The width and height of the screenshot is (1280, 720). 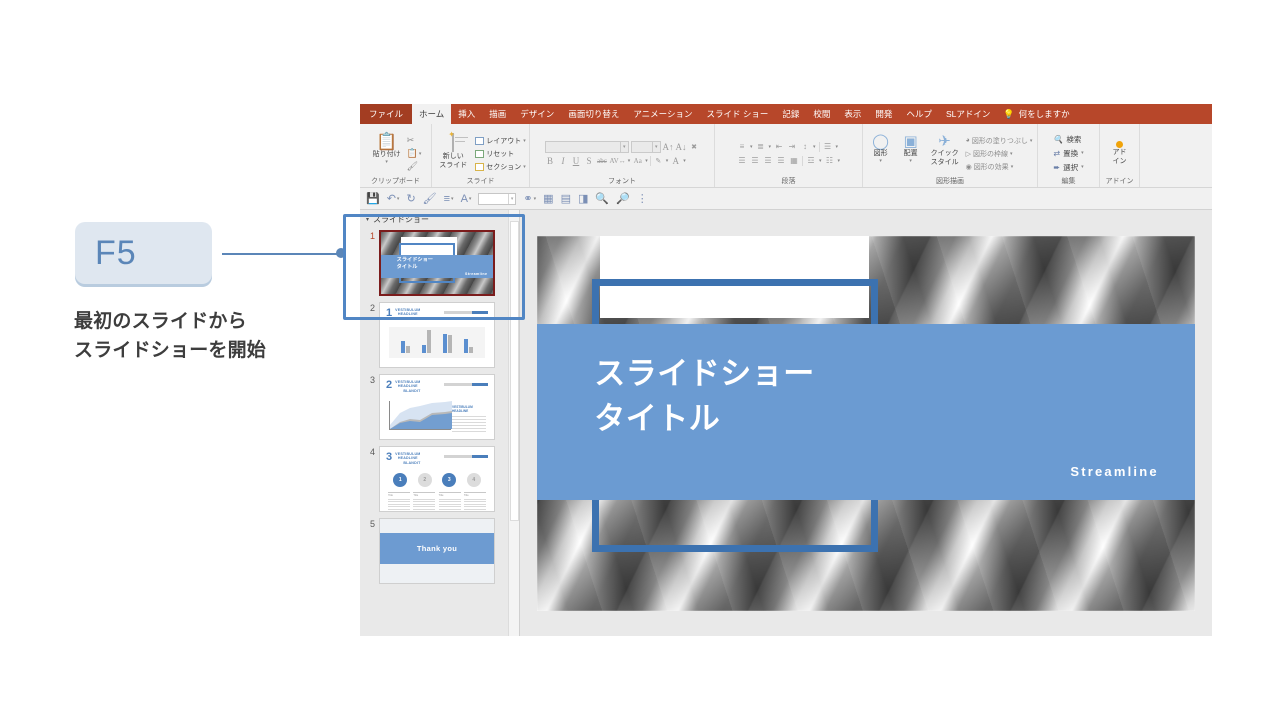 What do you see at coordinates (566, 198) in the screenshot?
I see `align-vertical-icon: ▤` at bounding box center [566, 198].